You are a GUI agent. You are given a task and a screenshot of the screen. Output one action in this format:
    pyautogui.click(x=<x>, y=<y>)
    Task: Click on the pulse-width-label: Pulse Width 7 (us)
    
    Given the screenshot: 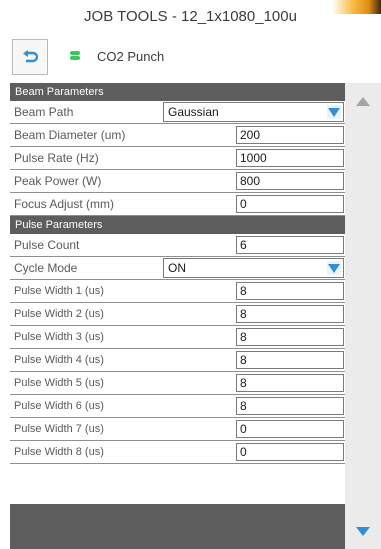 What is the action you would take?
    pyautogui.click(x=59, y=429)
    